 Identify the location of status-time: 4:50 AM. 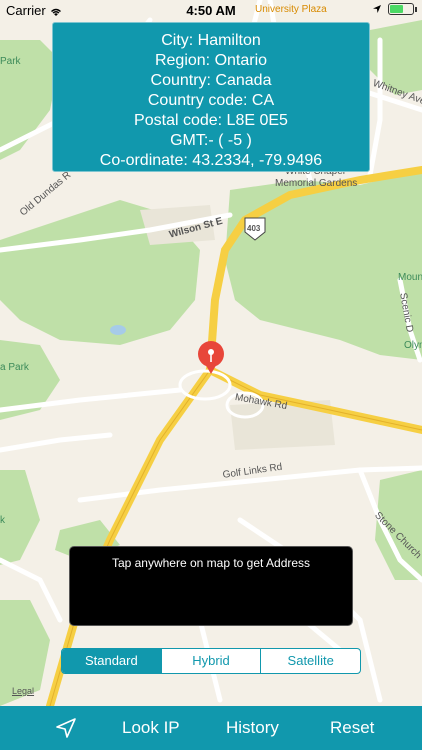
(211, 10).